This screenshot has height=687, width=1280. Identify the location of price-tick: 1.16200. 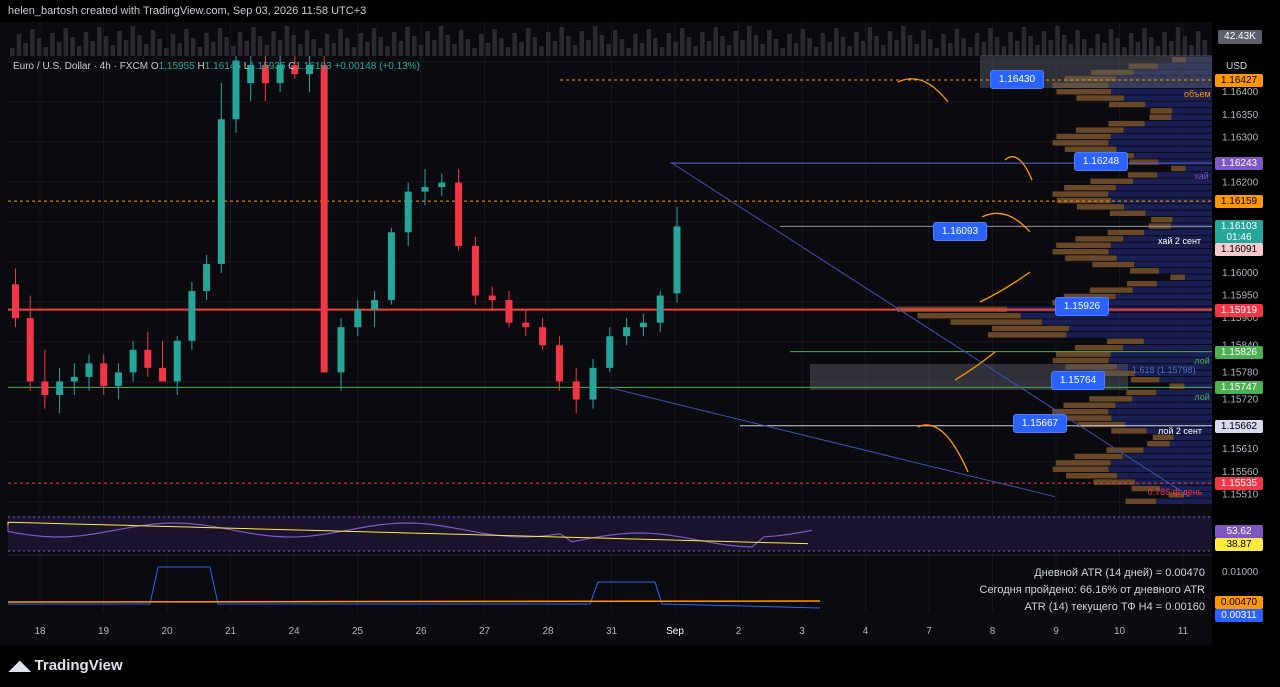
(1240, 183).